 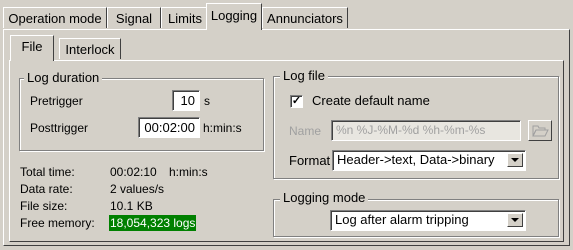 I want to click on posttrigger-input: 00:02:00, so click(x=169, y=127).